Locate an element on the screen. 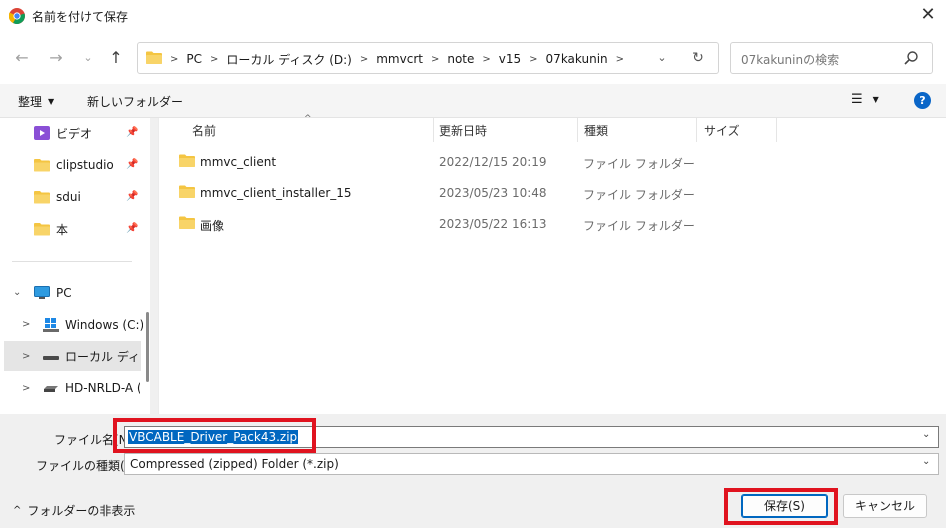 This screenshot has width=946, height=528. breadcrumb-item-mmvcrt: mmvcrt is located at coordinates (399, 59).